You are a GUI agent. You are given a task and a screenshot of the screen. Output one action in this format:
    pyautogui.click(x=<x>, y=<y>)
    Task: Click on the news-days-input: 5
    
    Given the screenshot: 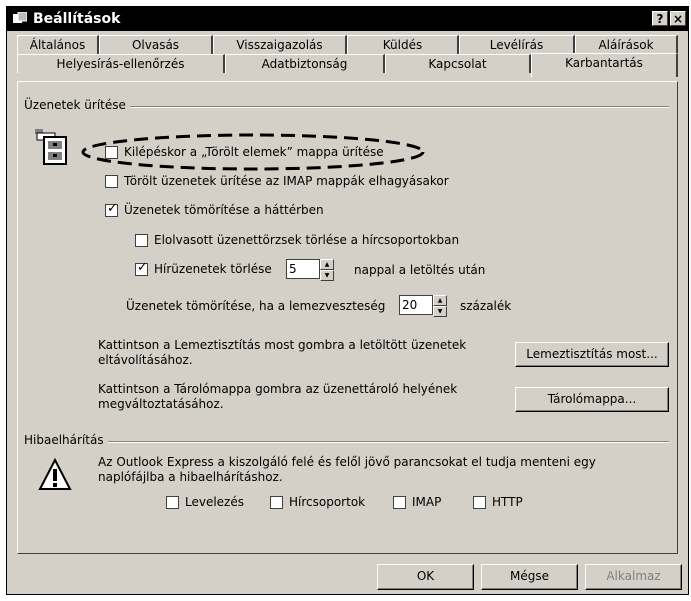 What is the action you would take?
    pyautogui.click(x=303, y=269)
    